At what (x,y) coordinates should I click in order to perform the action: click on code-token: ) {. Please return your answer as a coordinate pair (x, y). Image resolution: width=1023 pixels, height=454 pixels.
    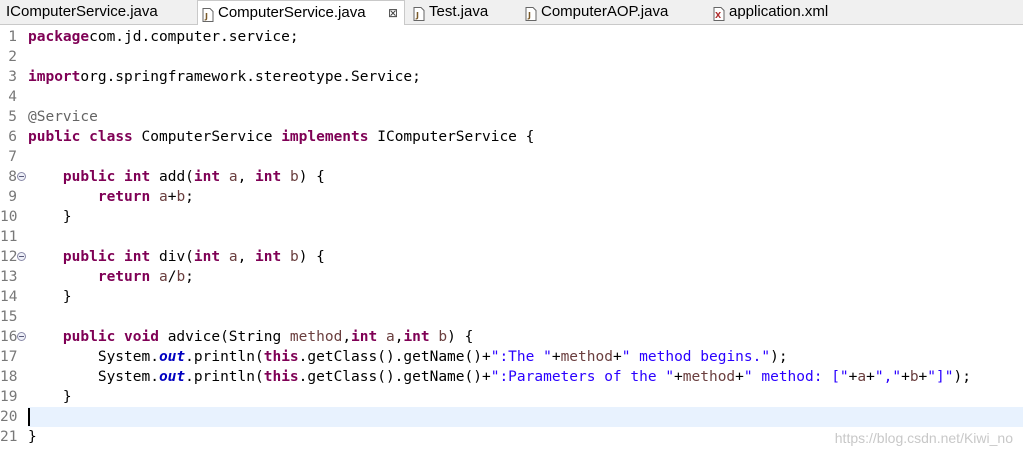
    Looking at the image, I should click on (311, 257).